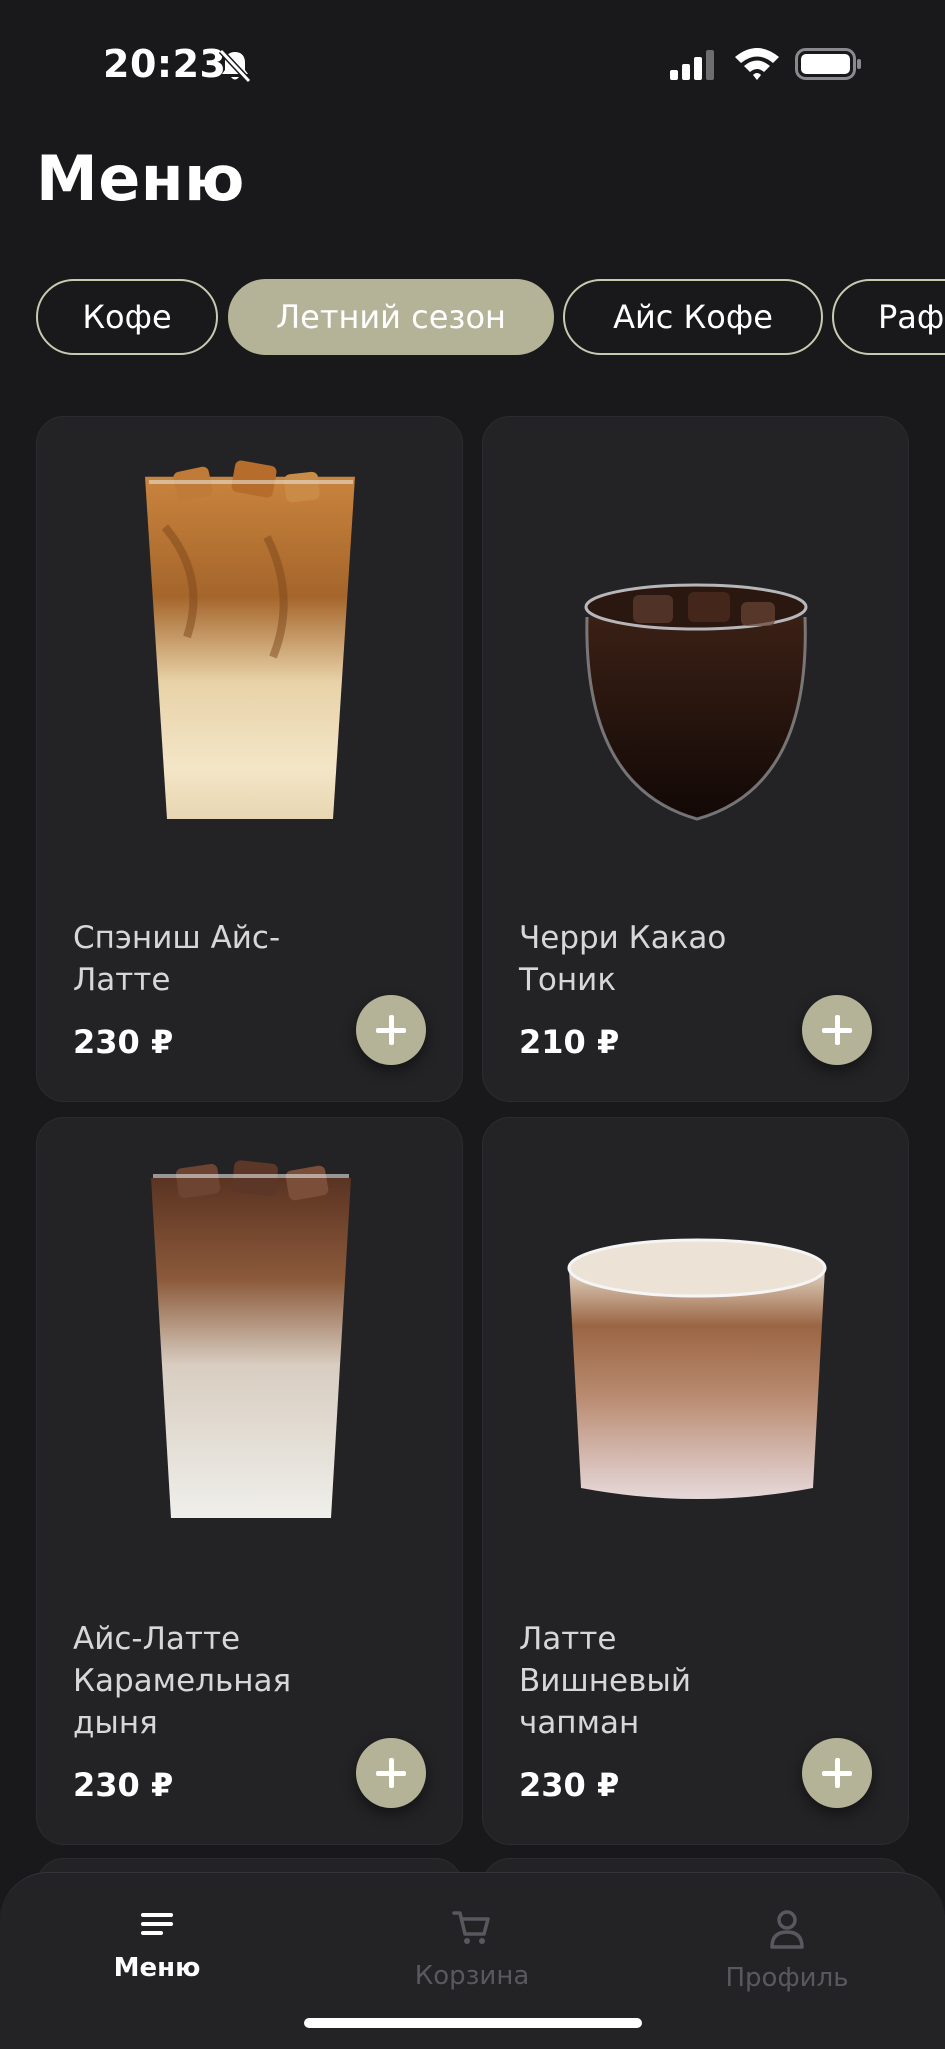  I want to click on menu-icon, so click(157, 1924).